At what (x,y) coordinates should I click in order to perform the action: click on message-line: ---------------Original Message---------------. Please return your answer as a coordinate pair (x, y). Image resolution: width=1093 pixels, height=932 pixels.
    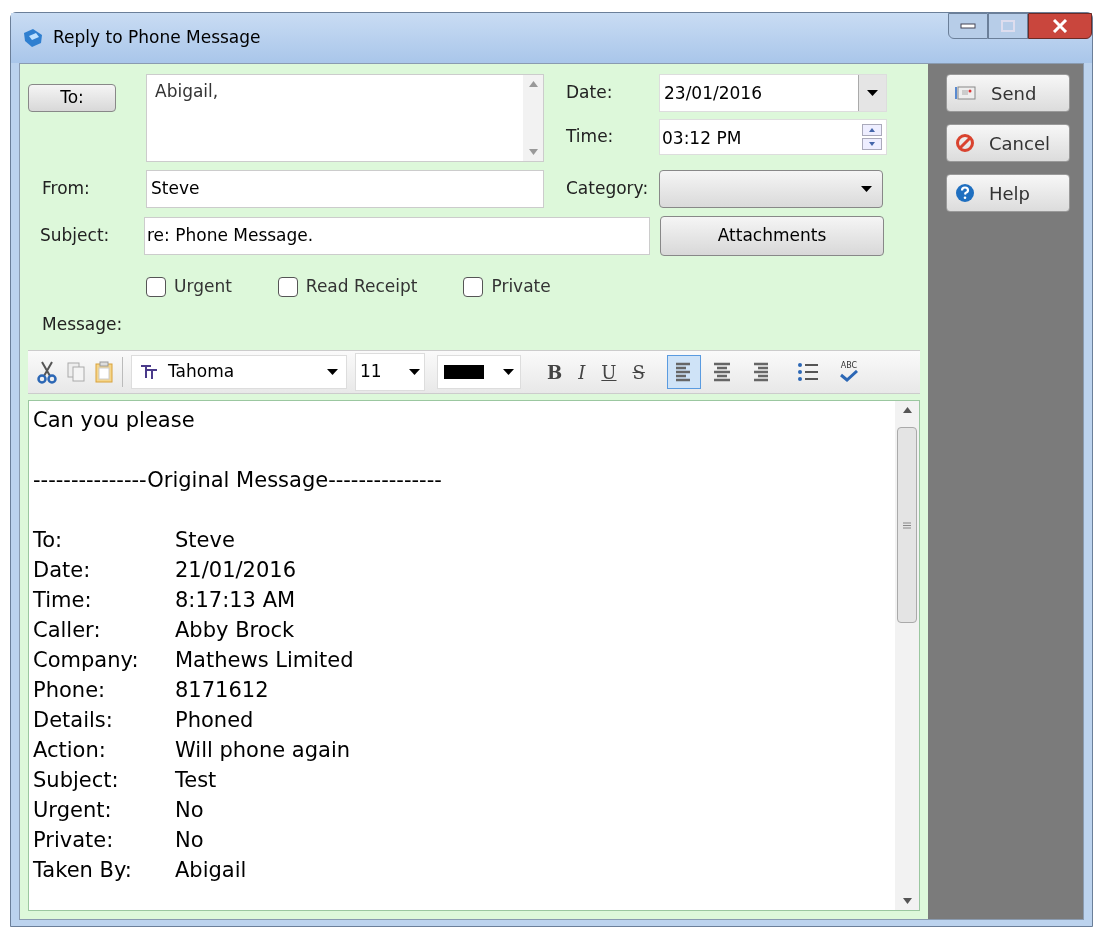
    Looking at the image, I should click on (238, 480).